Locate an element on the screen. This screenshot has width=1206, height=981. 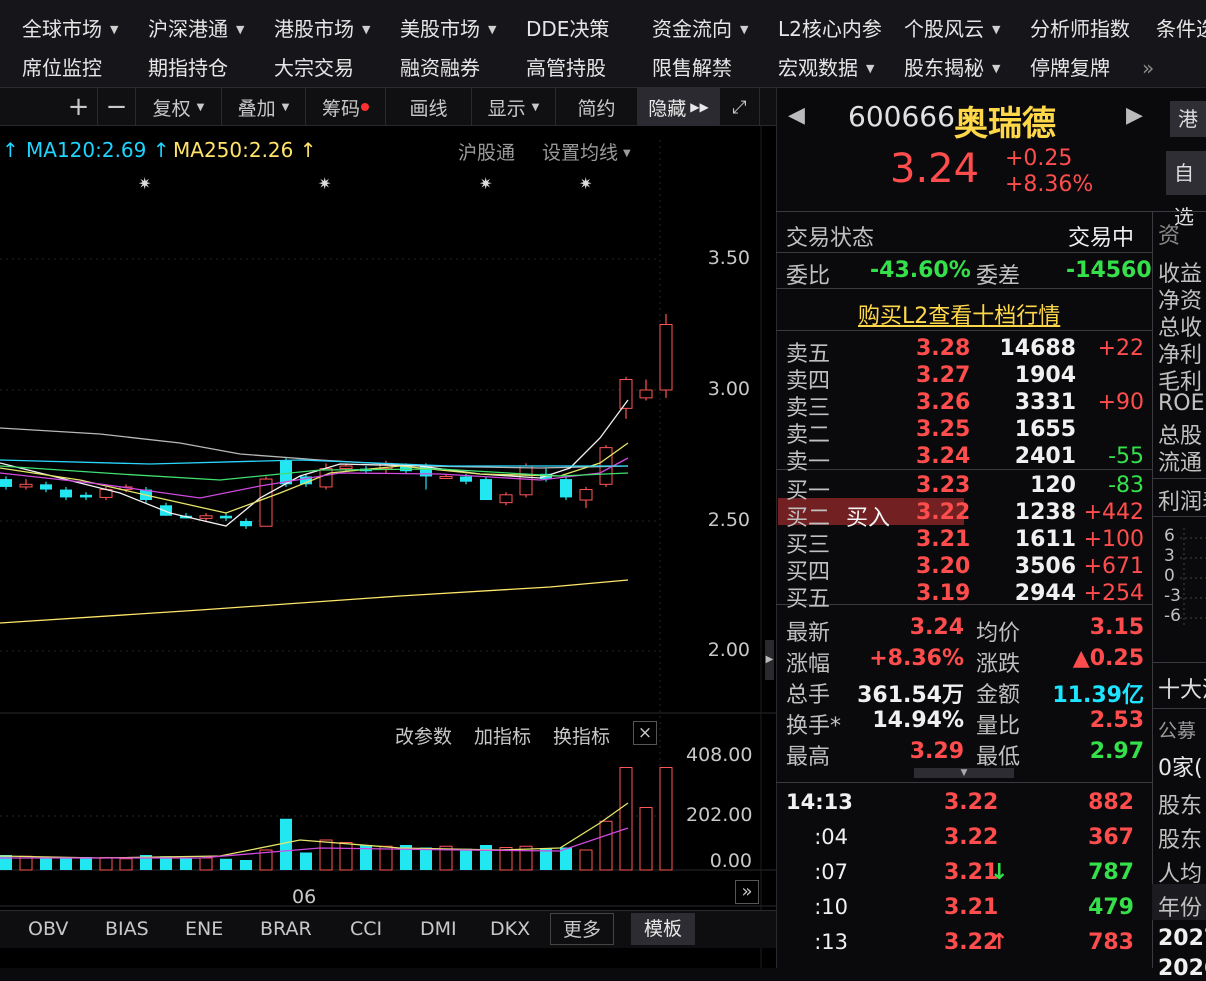
nav-exec-holding: 高管持股 is located at coordinates (566, 68).